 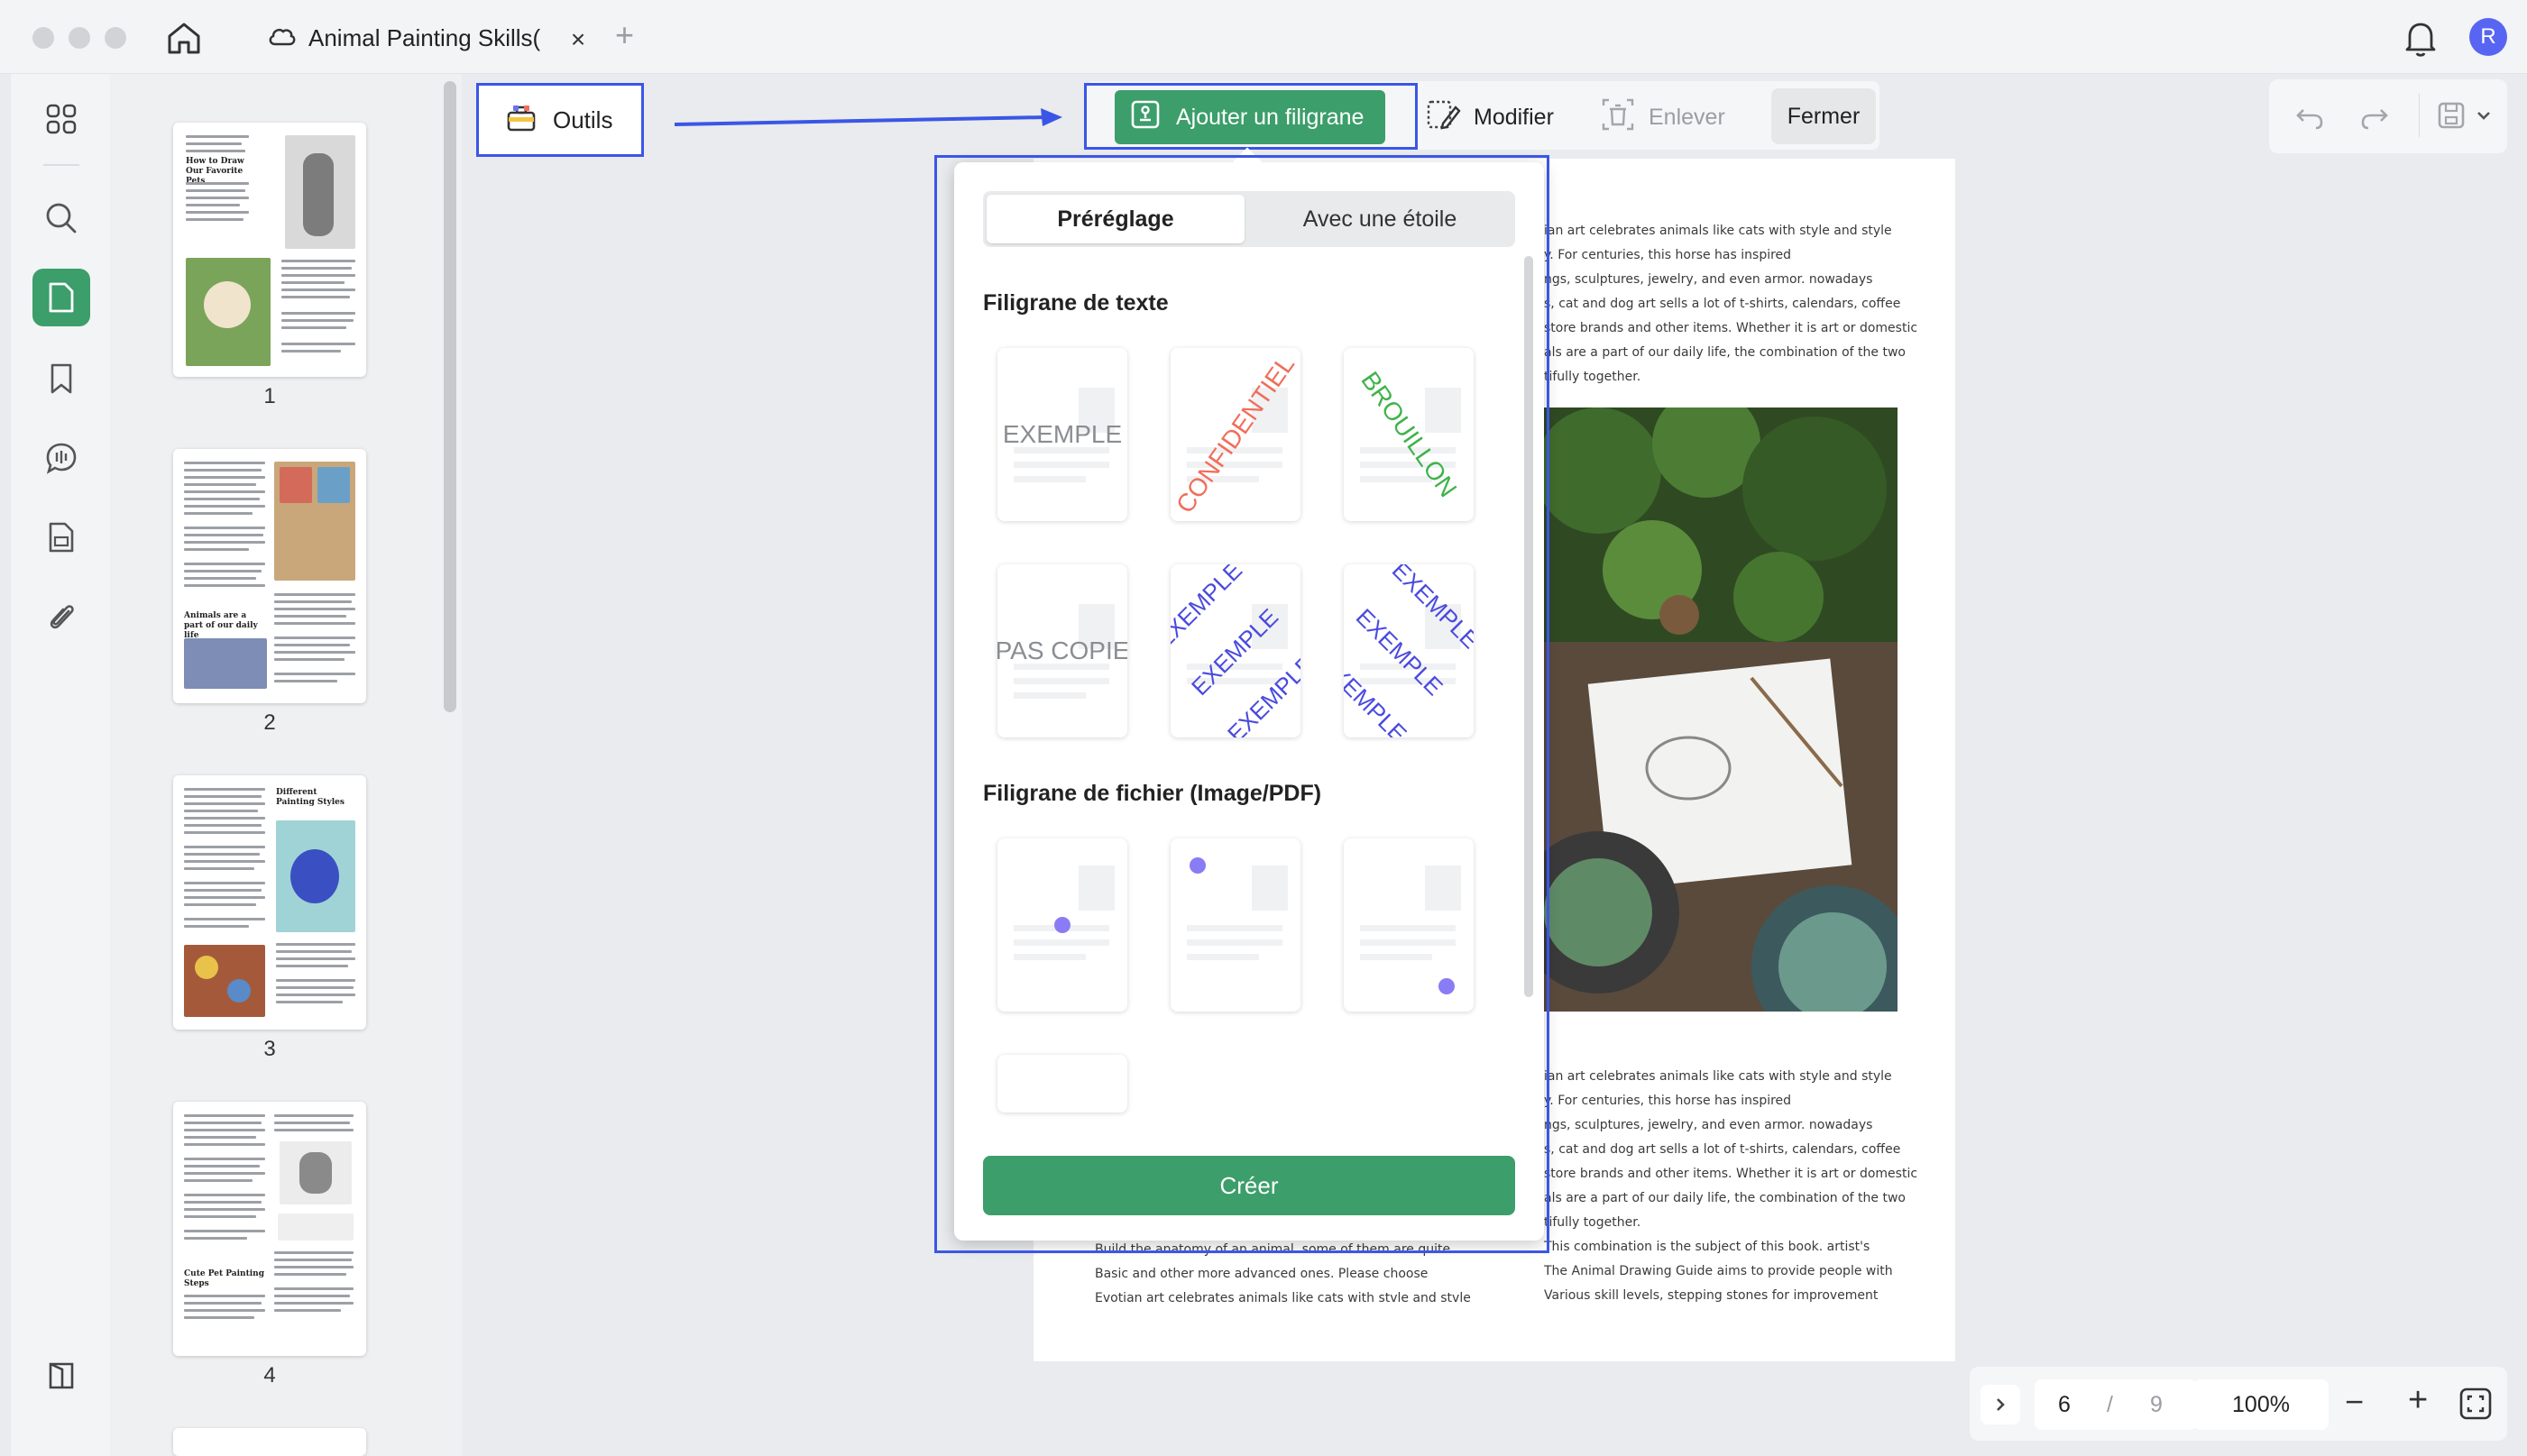 What do you see at coordinates (1618, 118) in the screenshot?
I see `remove-watermark-icon` at bounding box center [1618, 118].